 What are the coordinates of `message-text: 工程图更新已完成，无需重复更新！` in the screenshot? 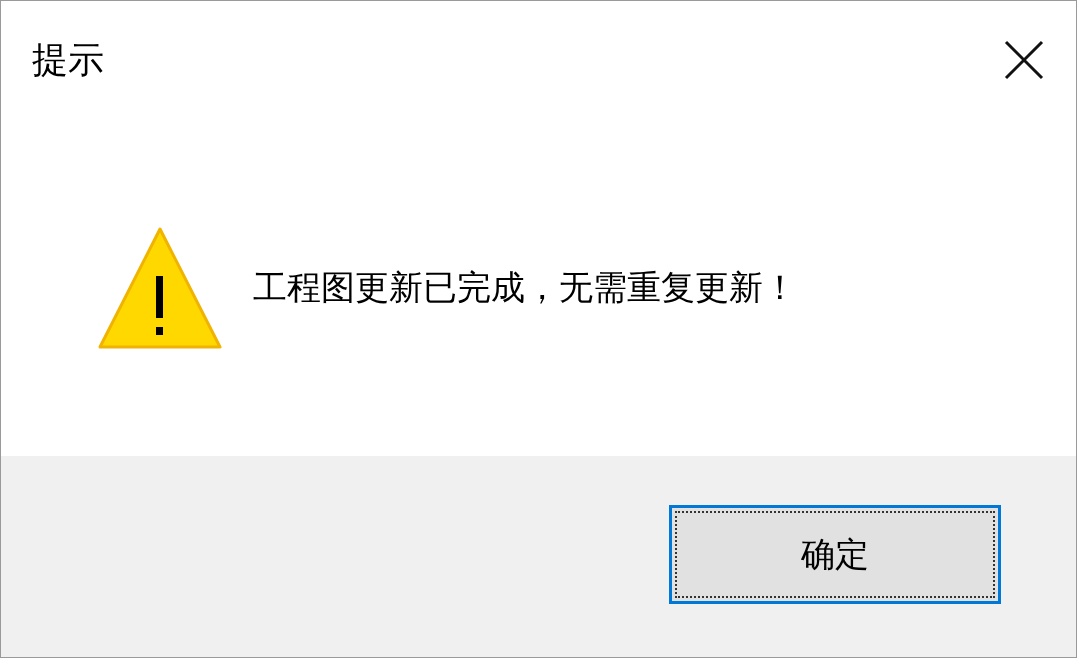 It's located at (525, 287).